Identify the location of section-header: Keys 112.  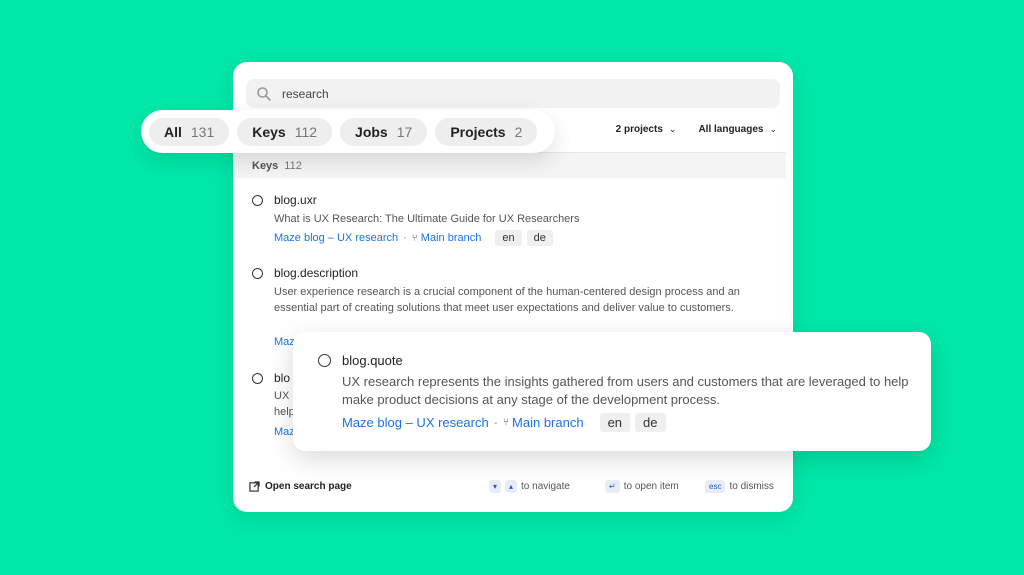
(509, 165).